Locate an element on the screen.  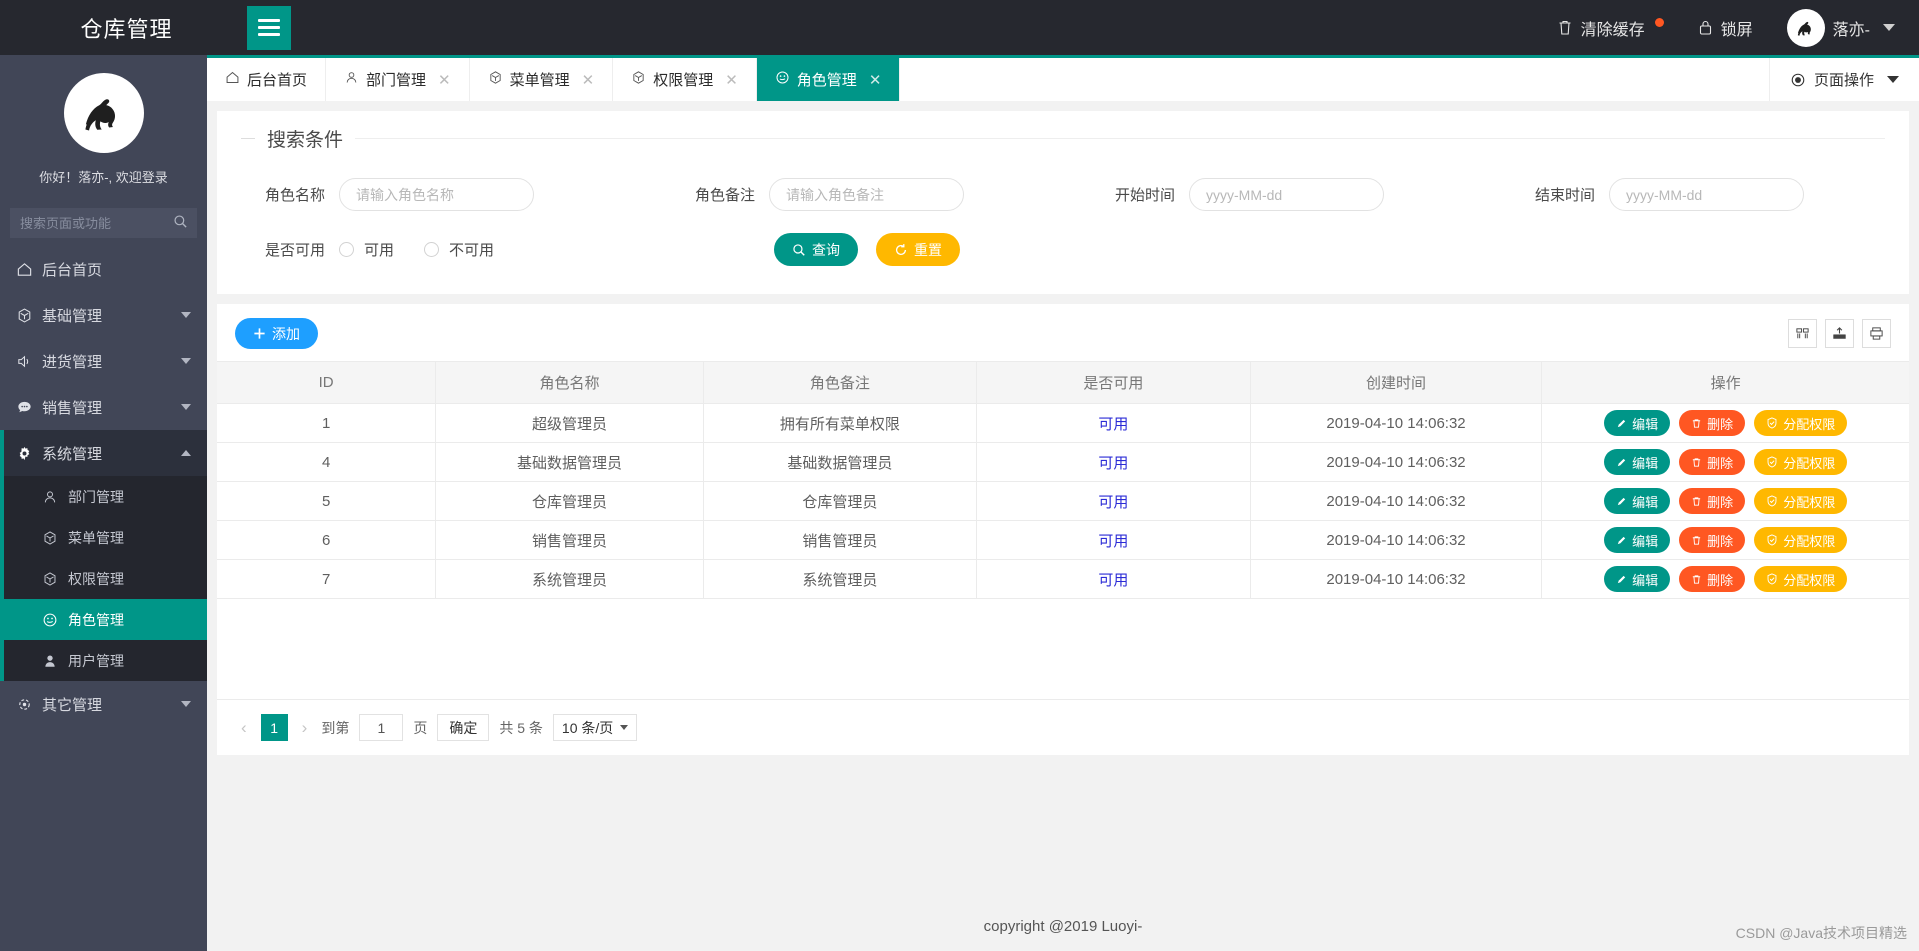
pencil-icon is located at coordinates (1621, 423).